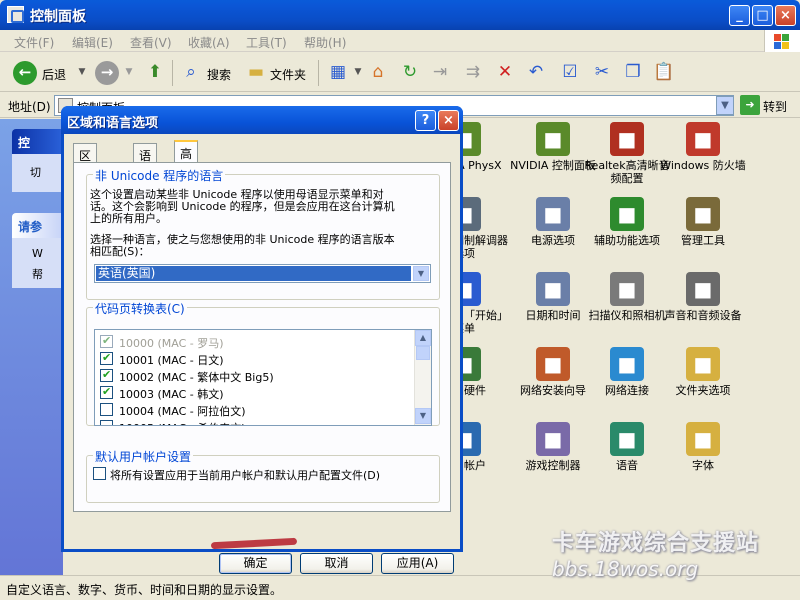  What do you see at coordinates (627, 447) in the screenshot?
I see `control-panel-item: ■ 语音` at bounding box center [627, 447].